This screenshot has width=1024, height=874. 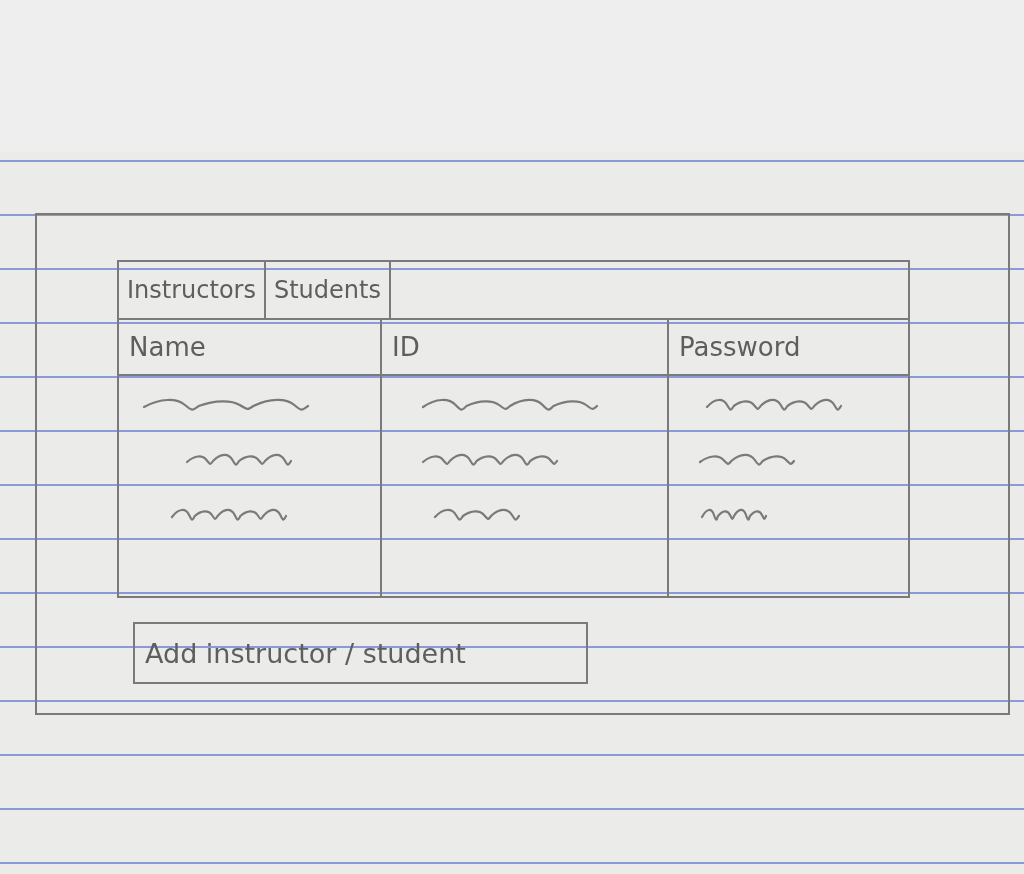 What do you see at coordinates (192, 290) in the screenshot?
I see `tab: Instructors` at bounding box center [192, 290].